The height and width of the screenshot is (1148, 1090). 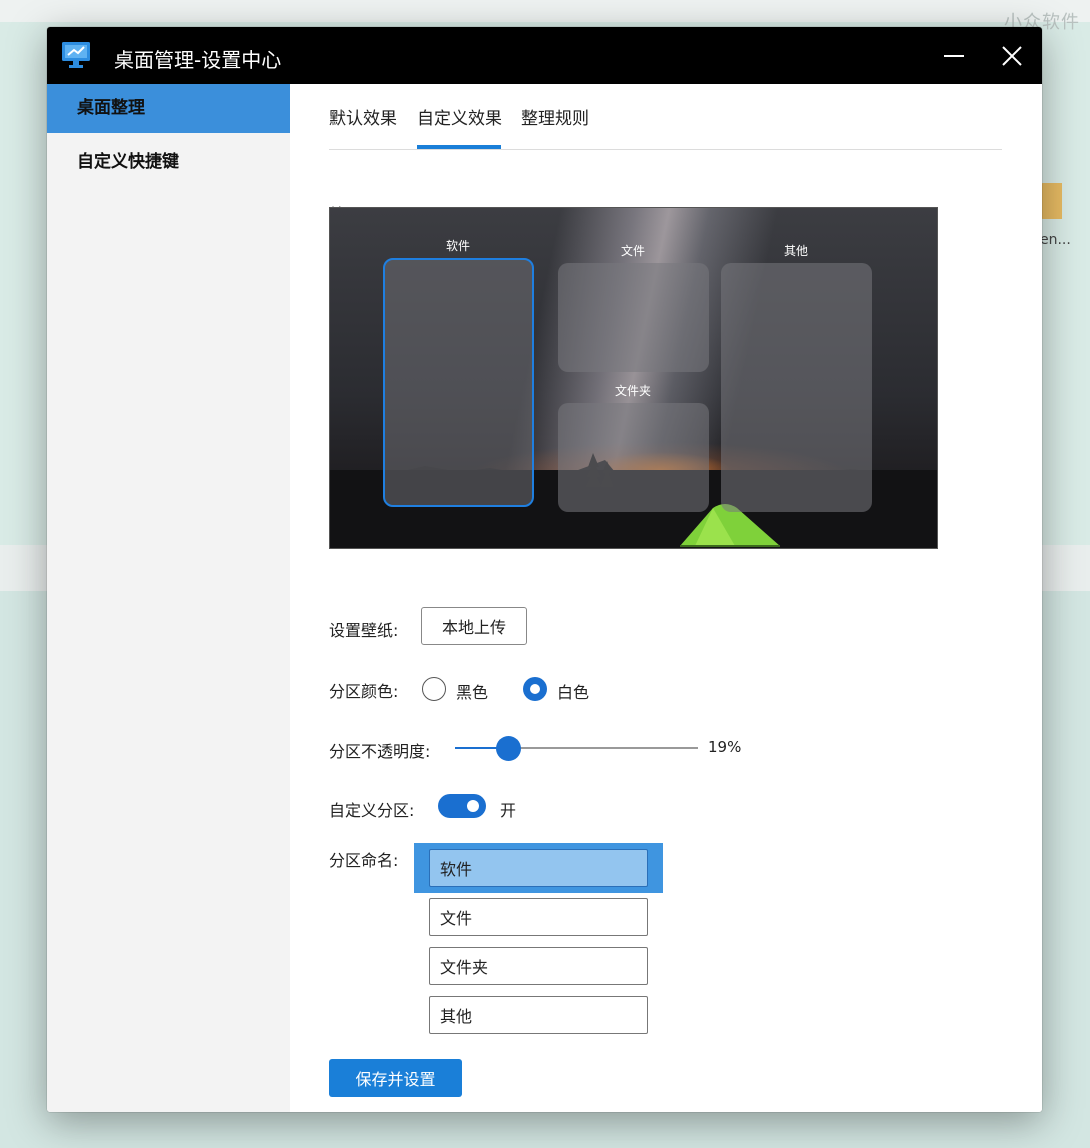 What do you see at coordinates (725, 747) in the screenshot?
I see `opacity-value: 19%` at bounding box center [725, 747].